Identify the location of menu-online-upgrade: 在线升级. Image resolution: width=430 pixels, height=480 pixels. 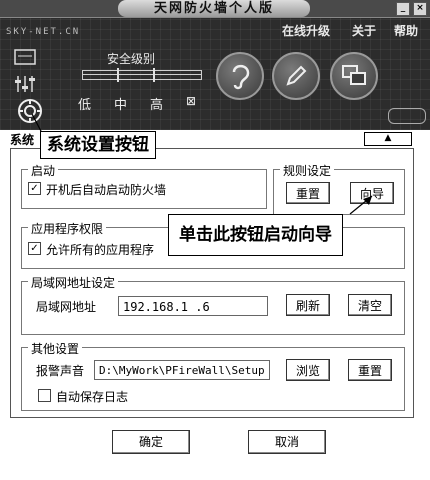
(306, 30).